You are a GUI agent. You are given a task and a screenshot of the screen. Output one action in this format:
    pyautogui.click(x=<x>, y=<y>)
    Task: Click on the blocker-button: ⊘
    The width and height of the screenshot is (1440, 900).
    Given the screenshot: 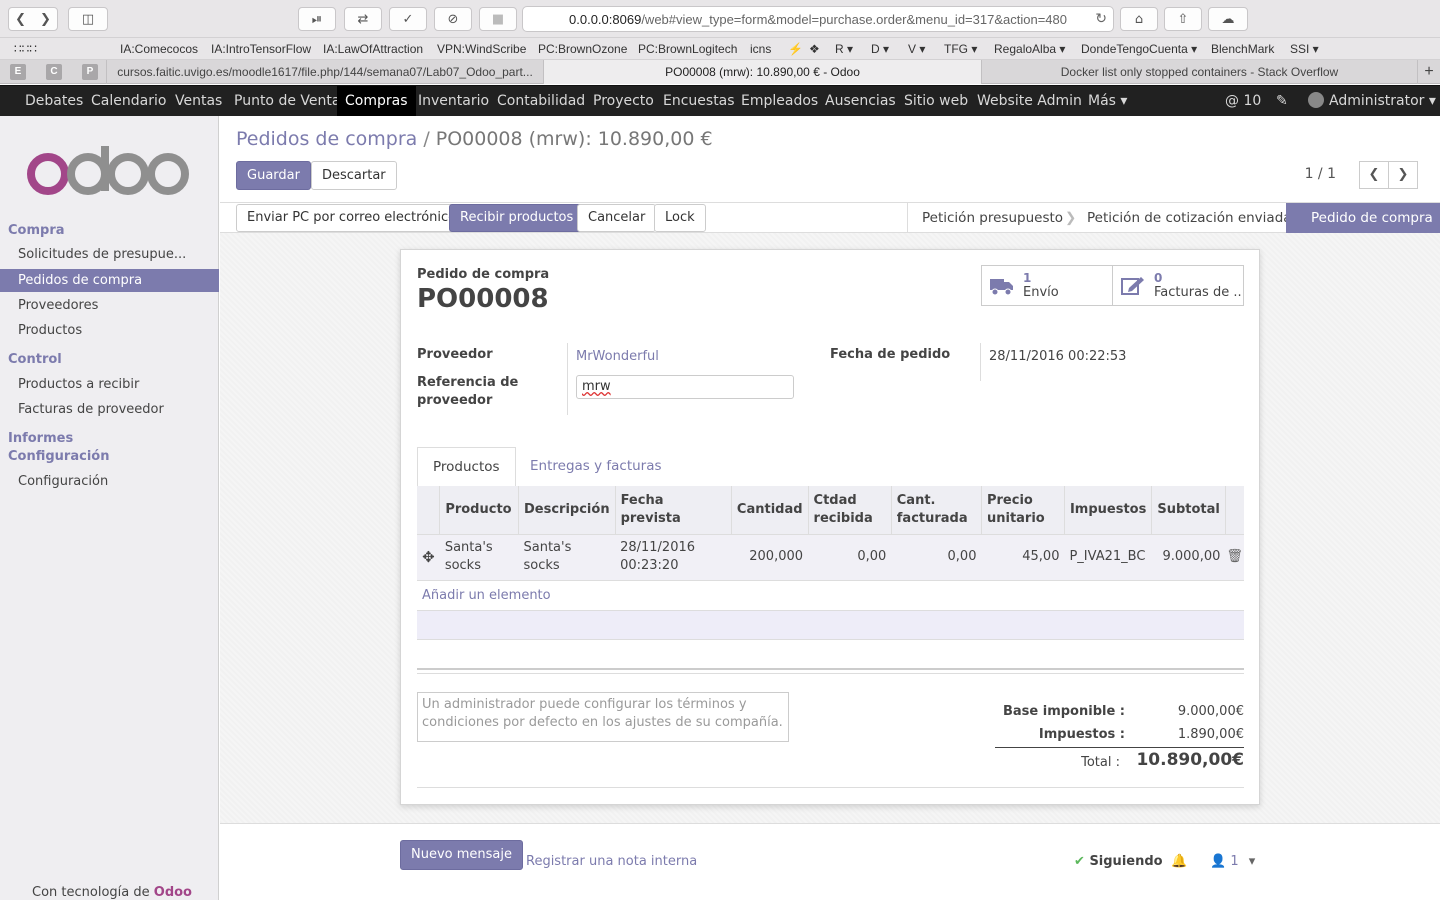 What is the action you would take?
    pyautogui.click(x=453, y=19)
    